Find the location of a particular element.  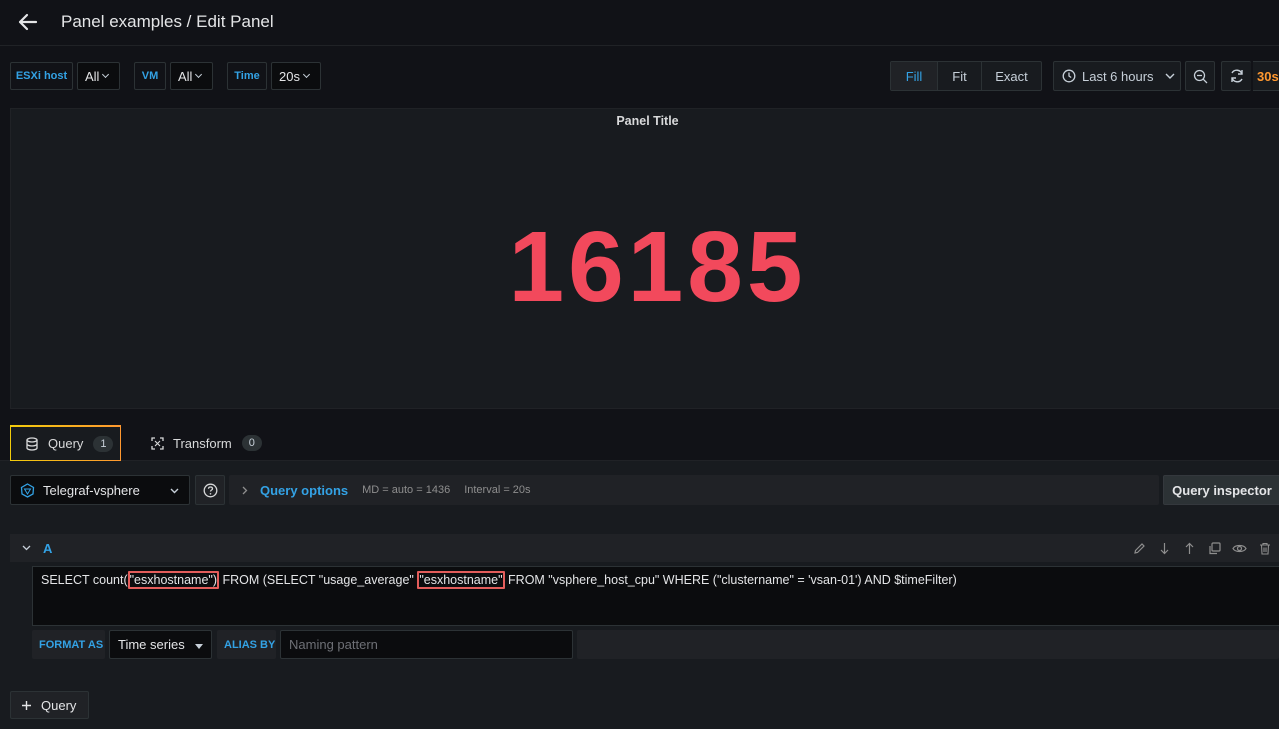

add-query-button: Query is located at coordinates (49, 705).